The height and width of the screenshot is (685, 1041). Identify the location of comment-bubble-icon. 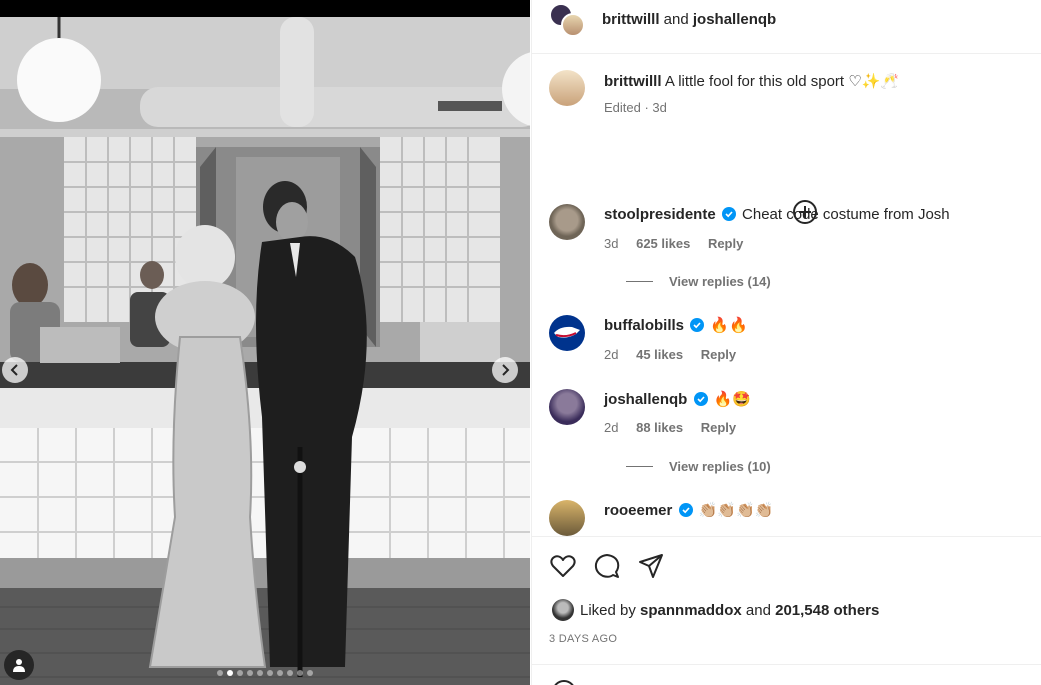
(607, 566).